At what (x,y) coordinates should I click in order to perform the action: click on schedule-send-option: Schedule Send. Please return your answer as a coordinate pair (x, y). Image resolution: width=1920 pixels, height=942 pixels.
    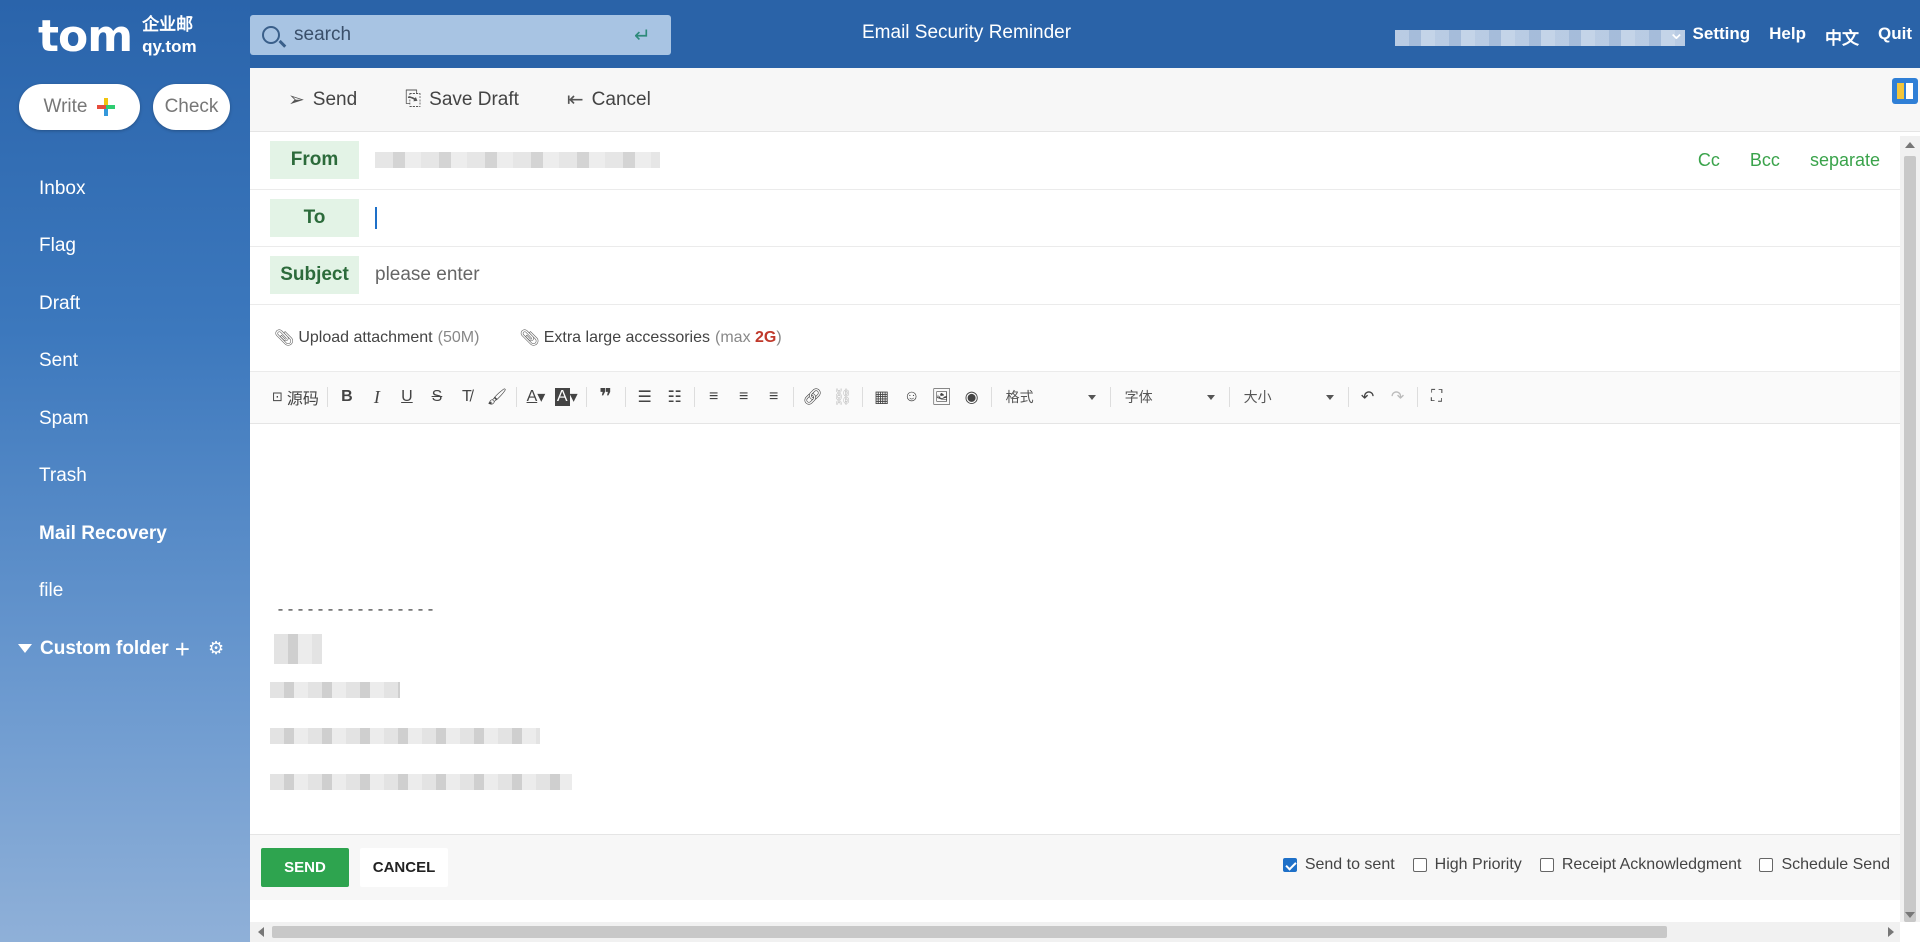
    Looking at the image, I should click on (1824, 865).